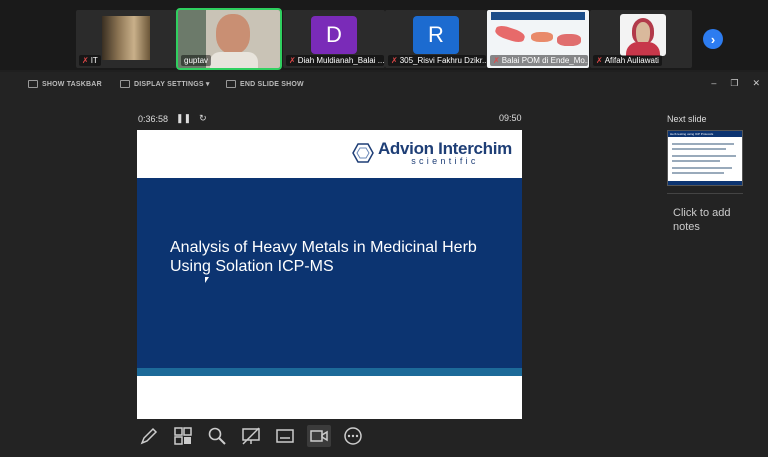  I want to click on next-slide-thumbnail: Herb testing using ICP Protocols, so click(705, 158).